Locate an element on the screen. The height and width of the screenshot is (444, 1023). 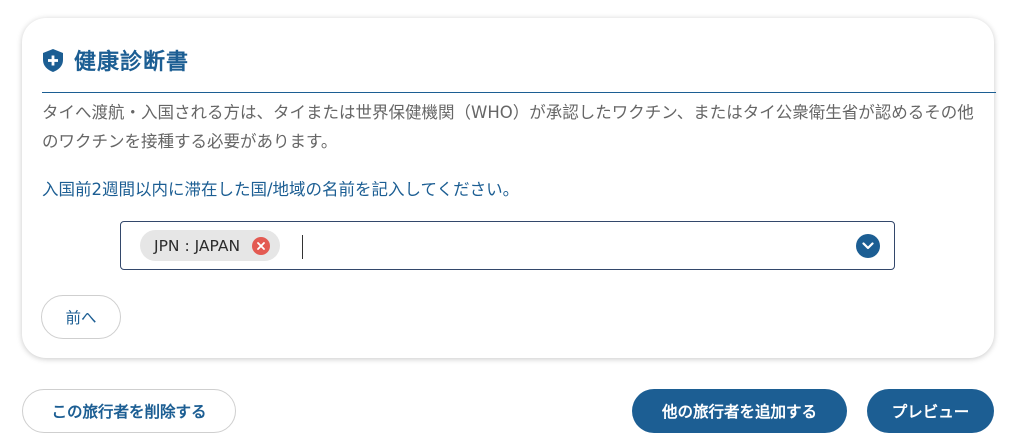
title-divider is located at coordinates (519, 92).